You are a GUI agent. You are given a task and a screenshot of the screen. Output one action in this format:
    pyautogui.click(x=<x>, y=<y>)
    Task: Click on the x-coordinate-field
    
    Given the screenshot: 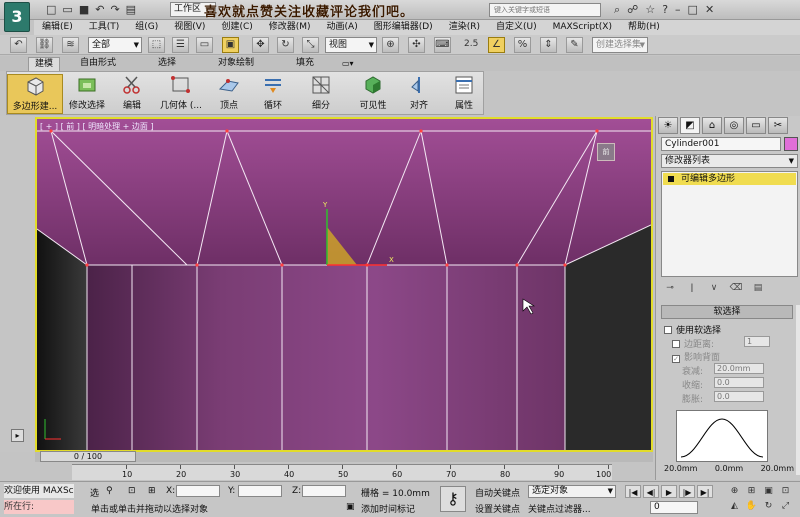 What is the action you would take?
    pyautogui.click(x=198, y=491)
    